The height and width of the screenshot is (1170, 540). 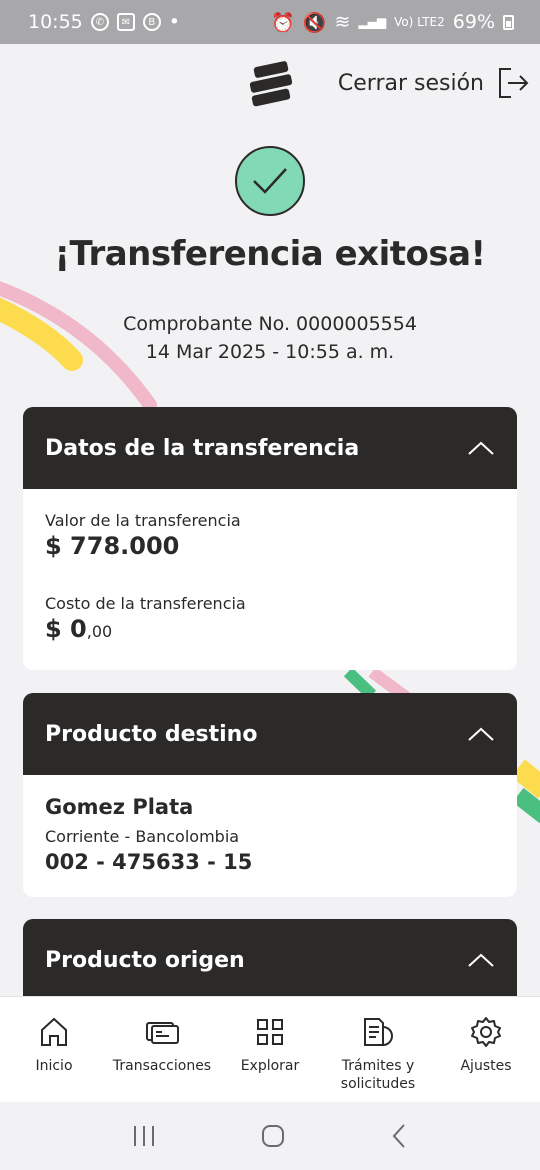 I want to click on card-title: Producto destino, so click(x=151, y=734).